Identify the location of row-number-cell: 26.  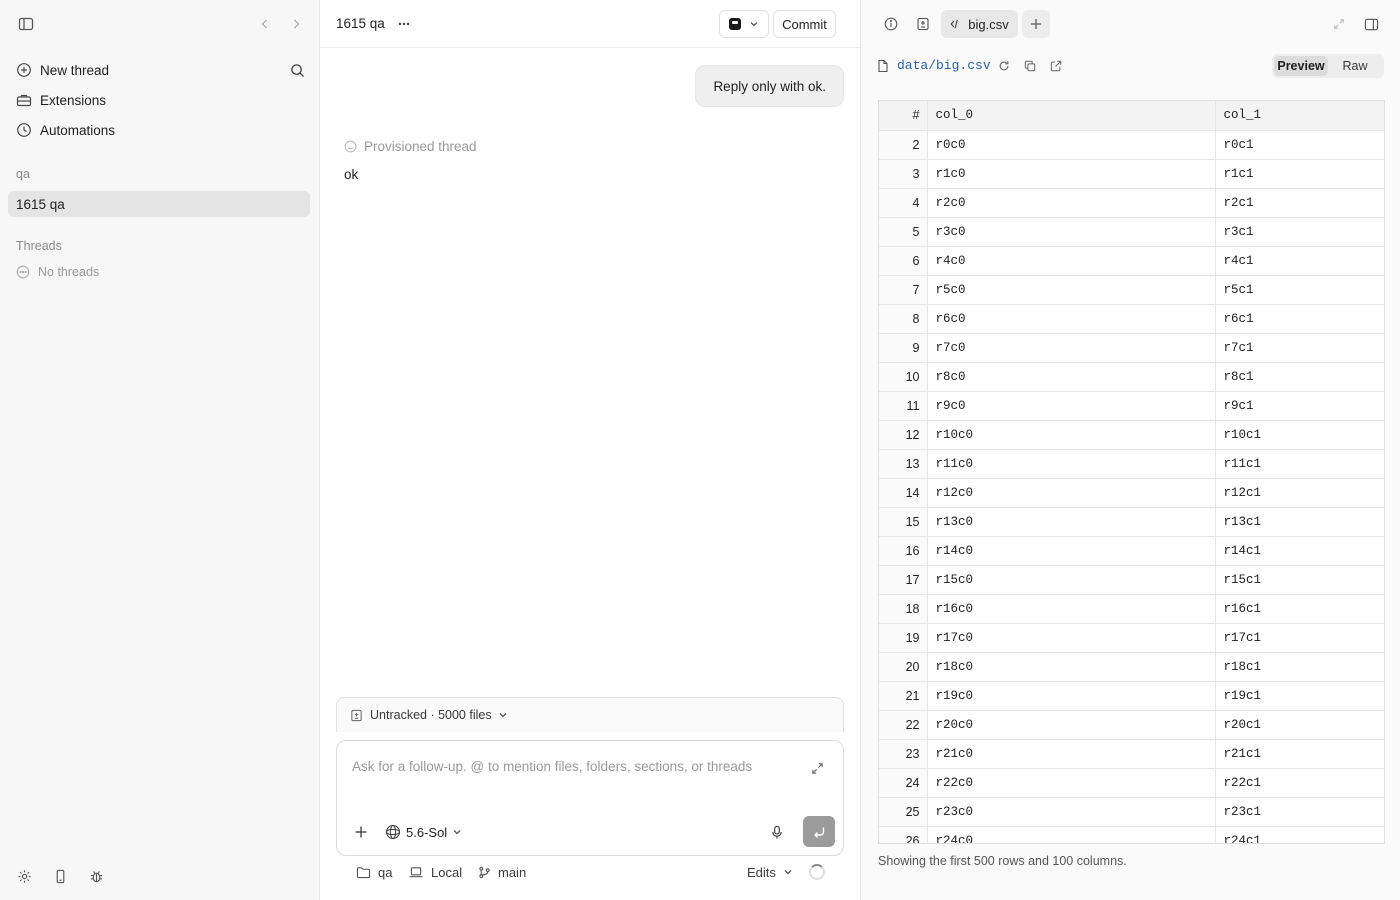
(903, 834).